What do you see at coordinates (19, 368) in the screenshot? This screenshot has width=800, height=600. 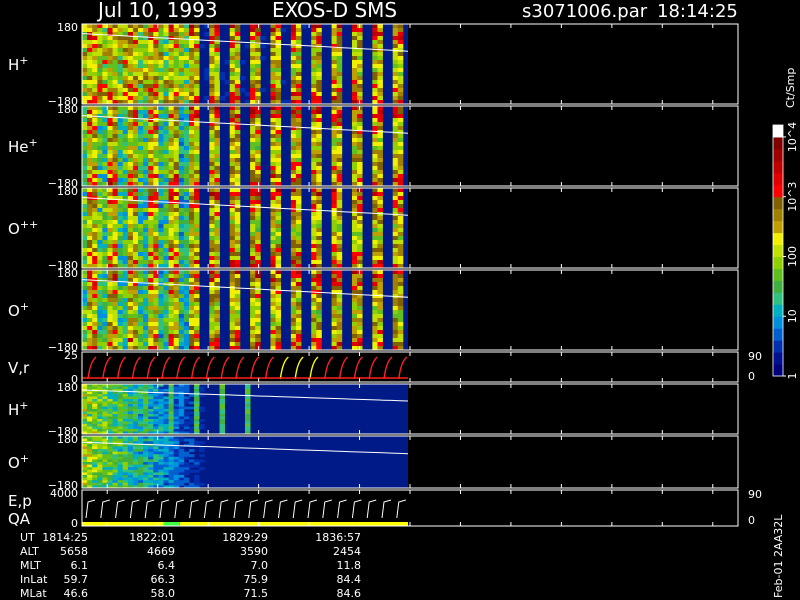 I see `panel-label-text: V,r` at bounding box center [19, 368].